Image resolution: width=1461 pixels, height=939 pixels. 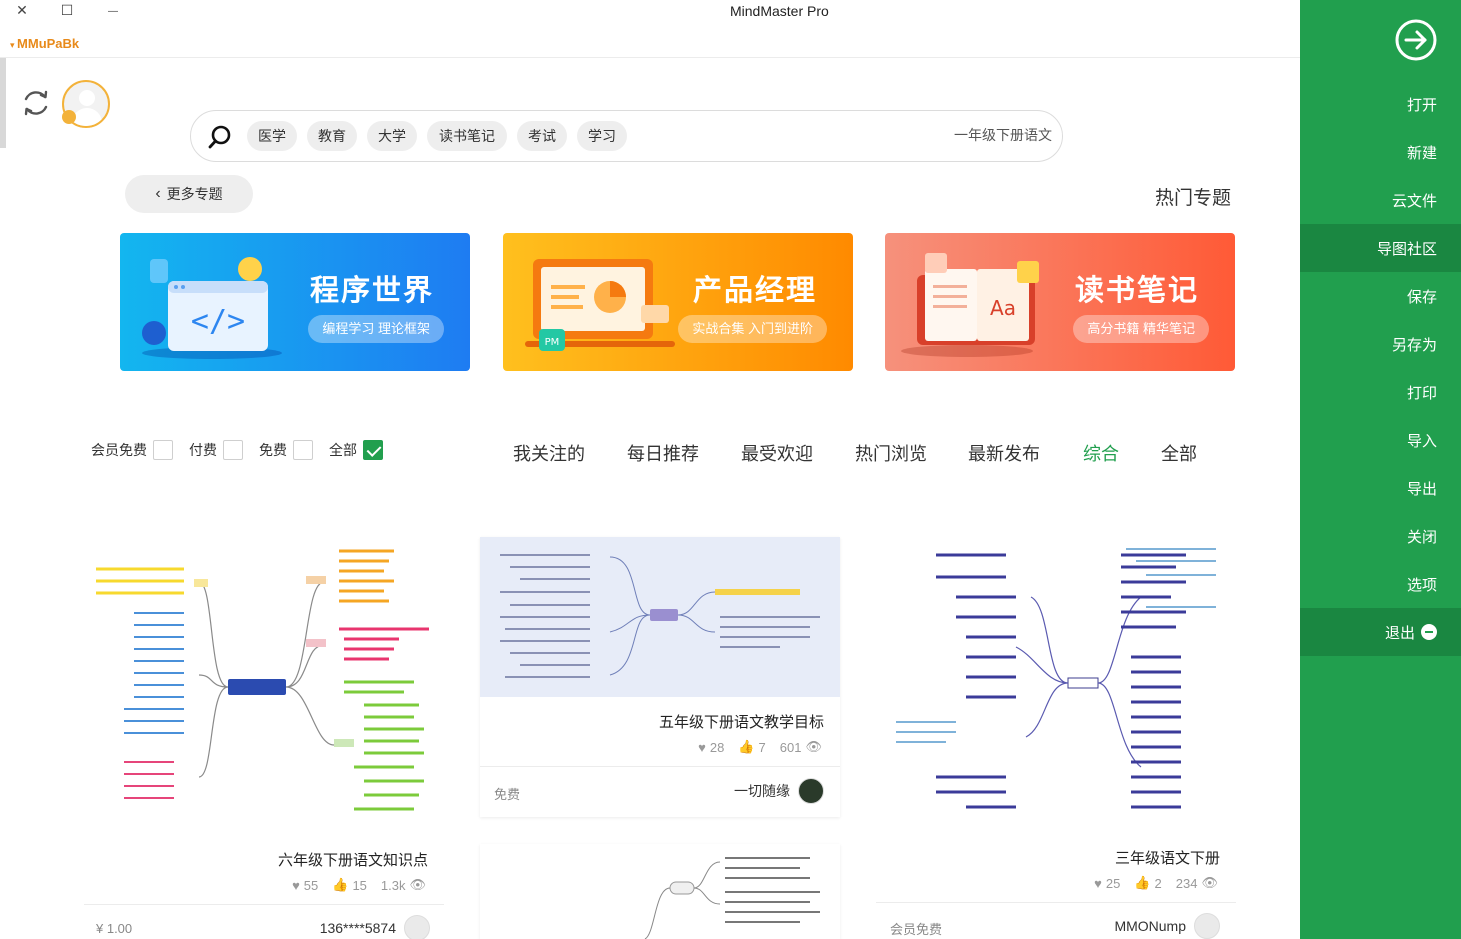 I want to click on likes-count: 👍 2, so click(x=1147, y=883).